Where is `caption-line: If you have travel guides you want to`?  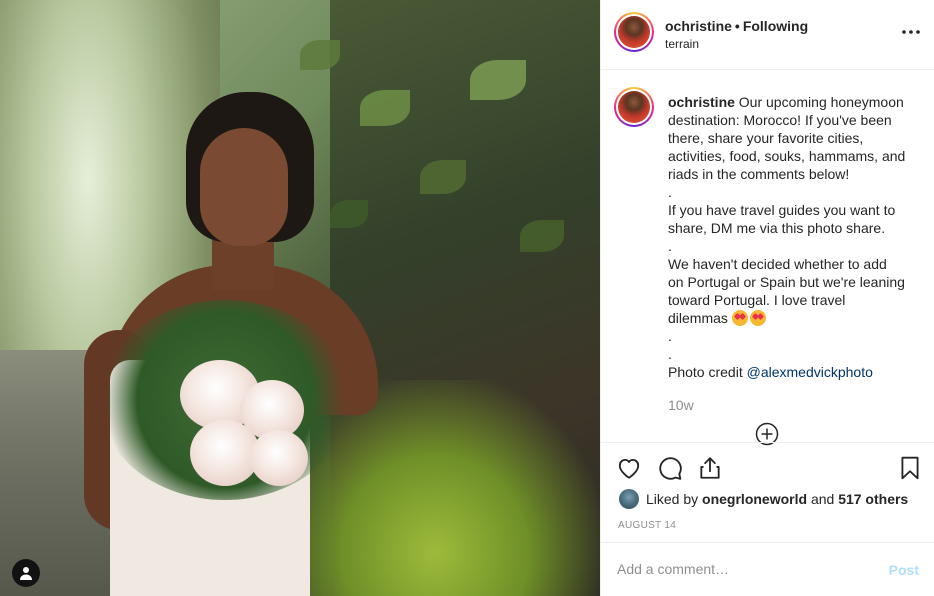
caption-line: If you have travel guides you want to is located at coordinates (782, 210).